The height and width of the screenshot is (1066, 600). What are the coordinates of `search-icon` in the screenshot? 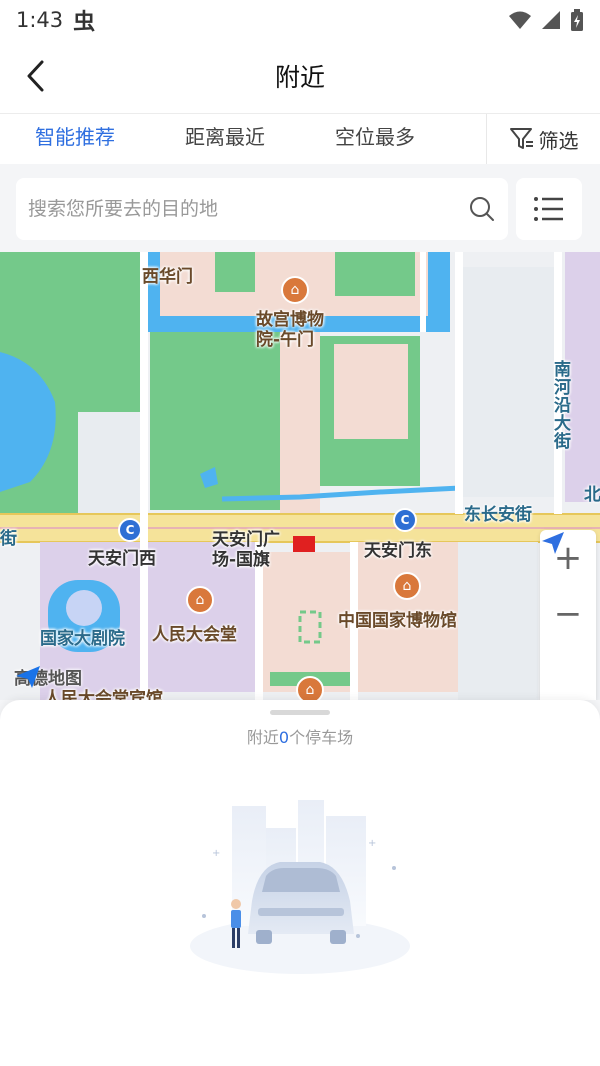 It's located at (482, 209).